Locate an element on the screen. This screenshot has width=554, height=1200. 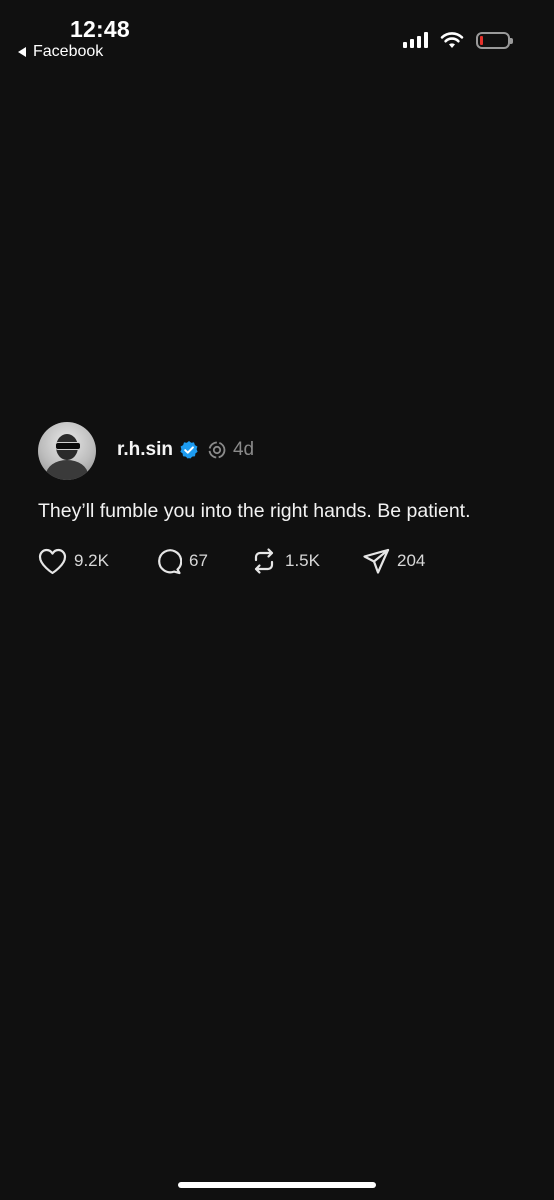
post-header: r.h.sin 4d is located at coordinates (288, 451).